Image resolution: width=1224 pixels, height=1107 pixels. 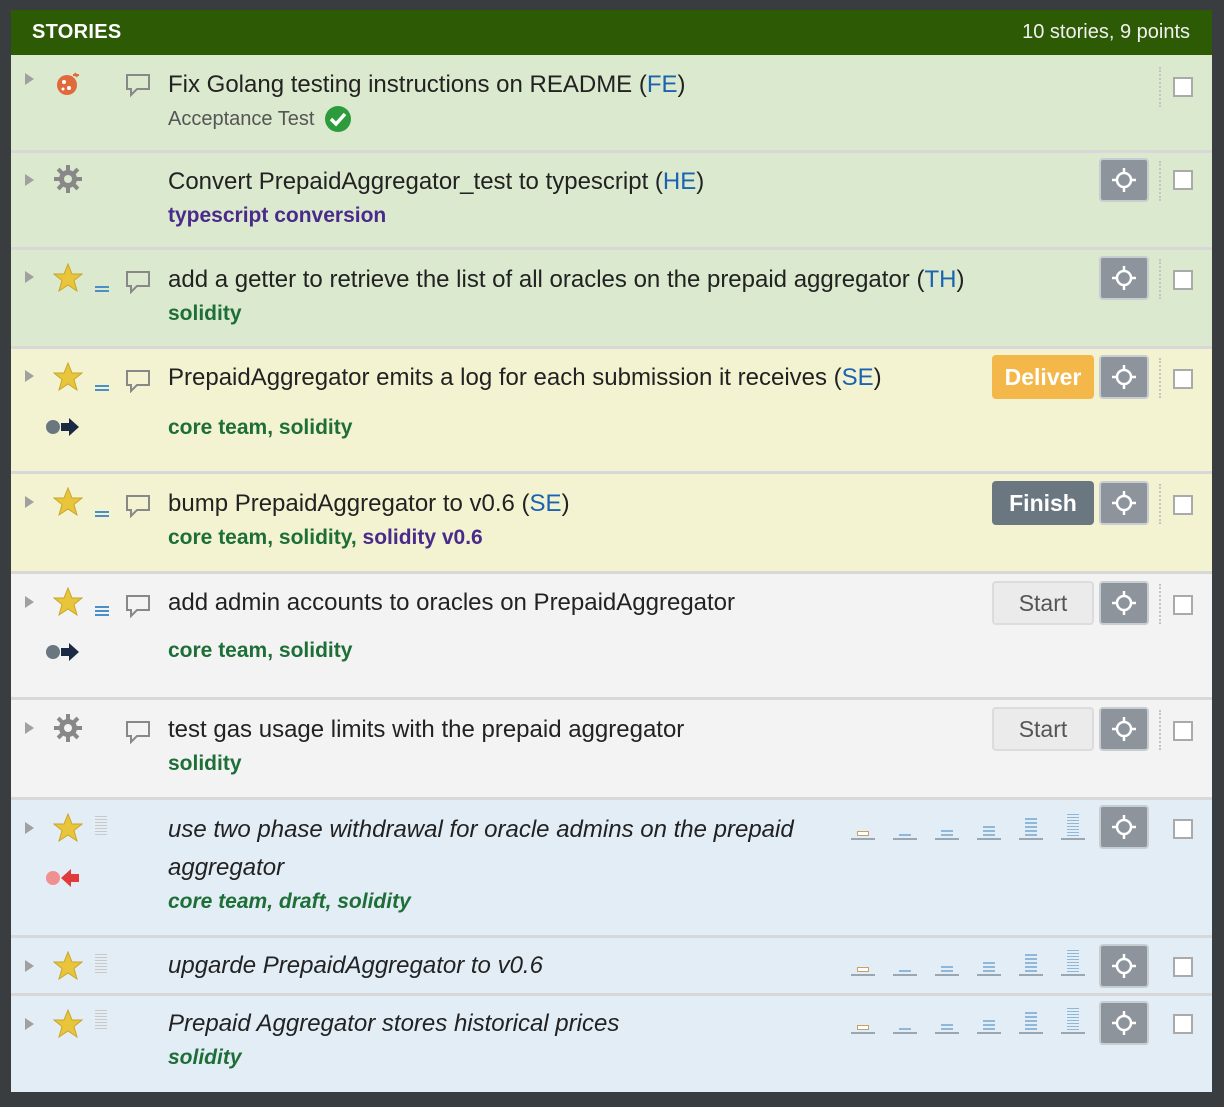 I want to click on label: typescript conversion, so click(x=277, y=215).